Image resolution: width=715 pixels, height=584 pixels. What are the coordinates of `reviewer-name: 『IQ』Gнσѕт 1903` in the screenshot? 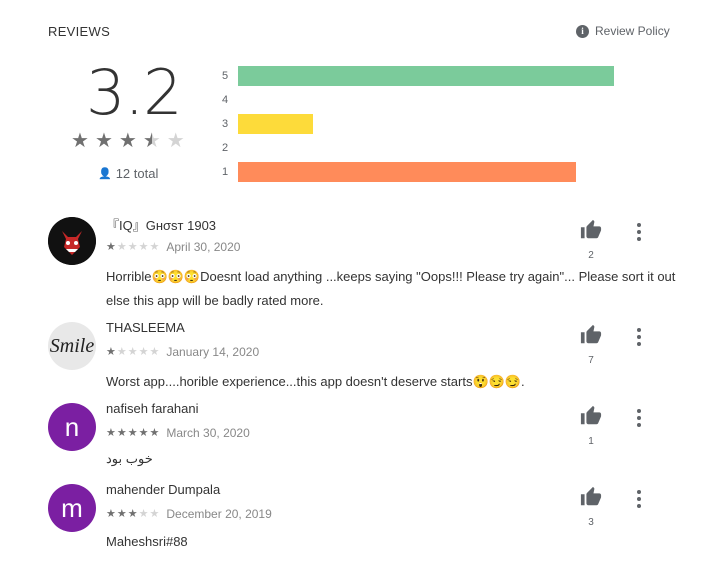 It's located at (161, 225).